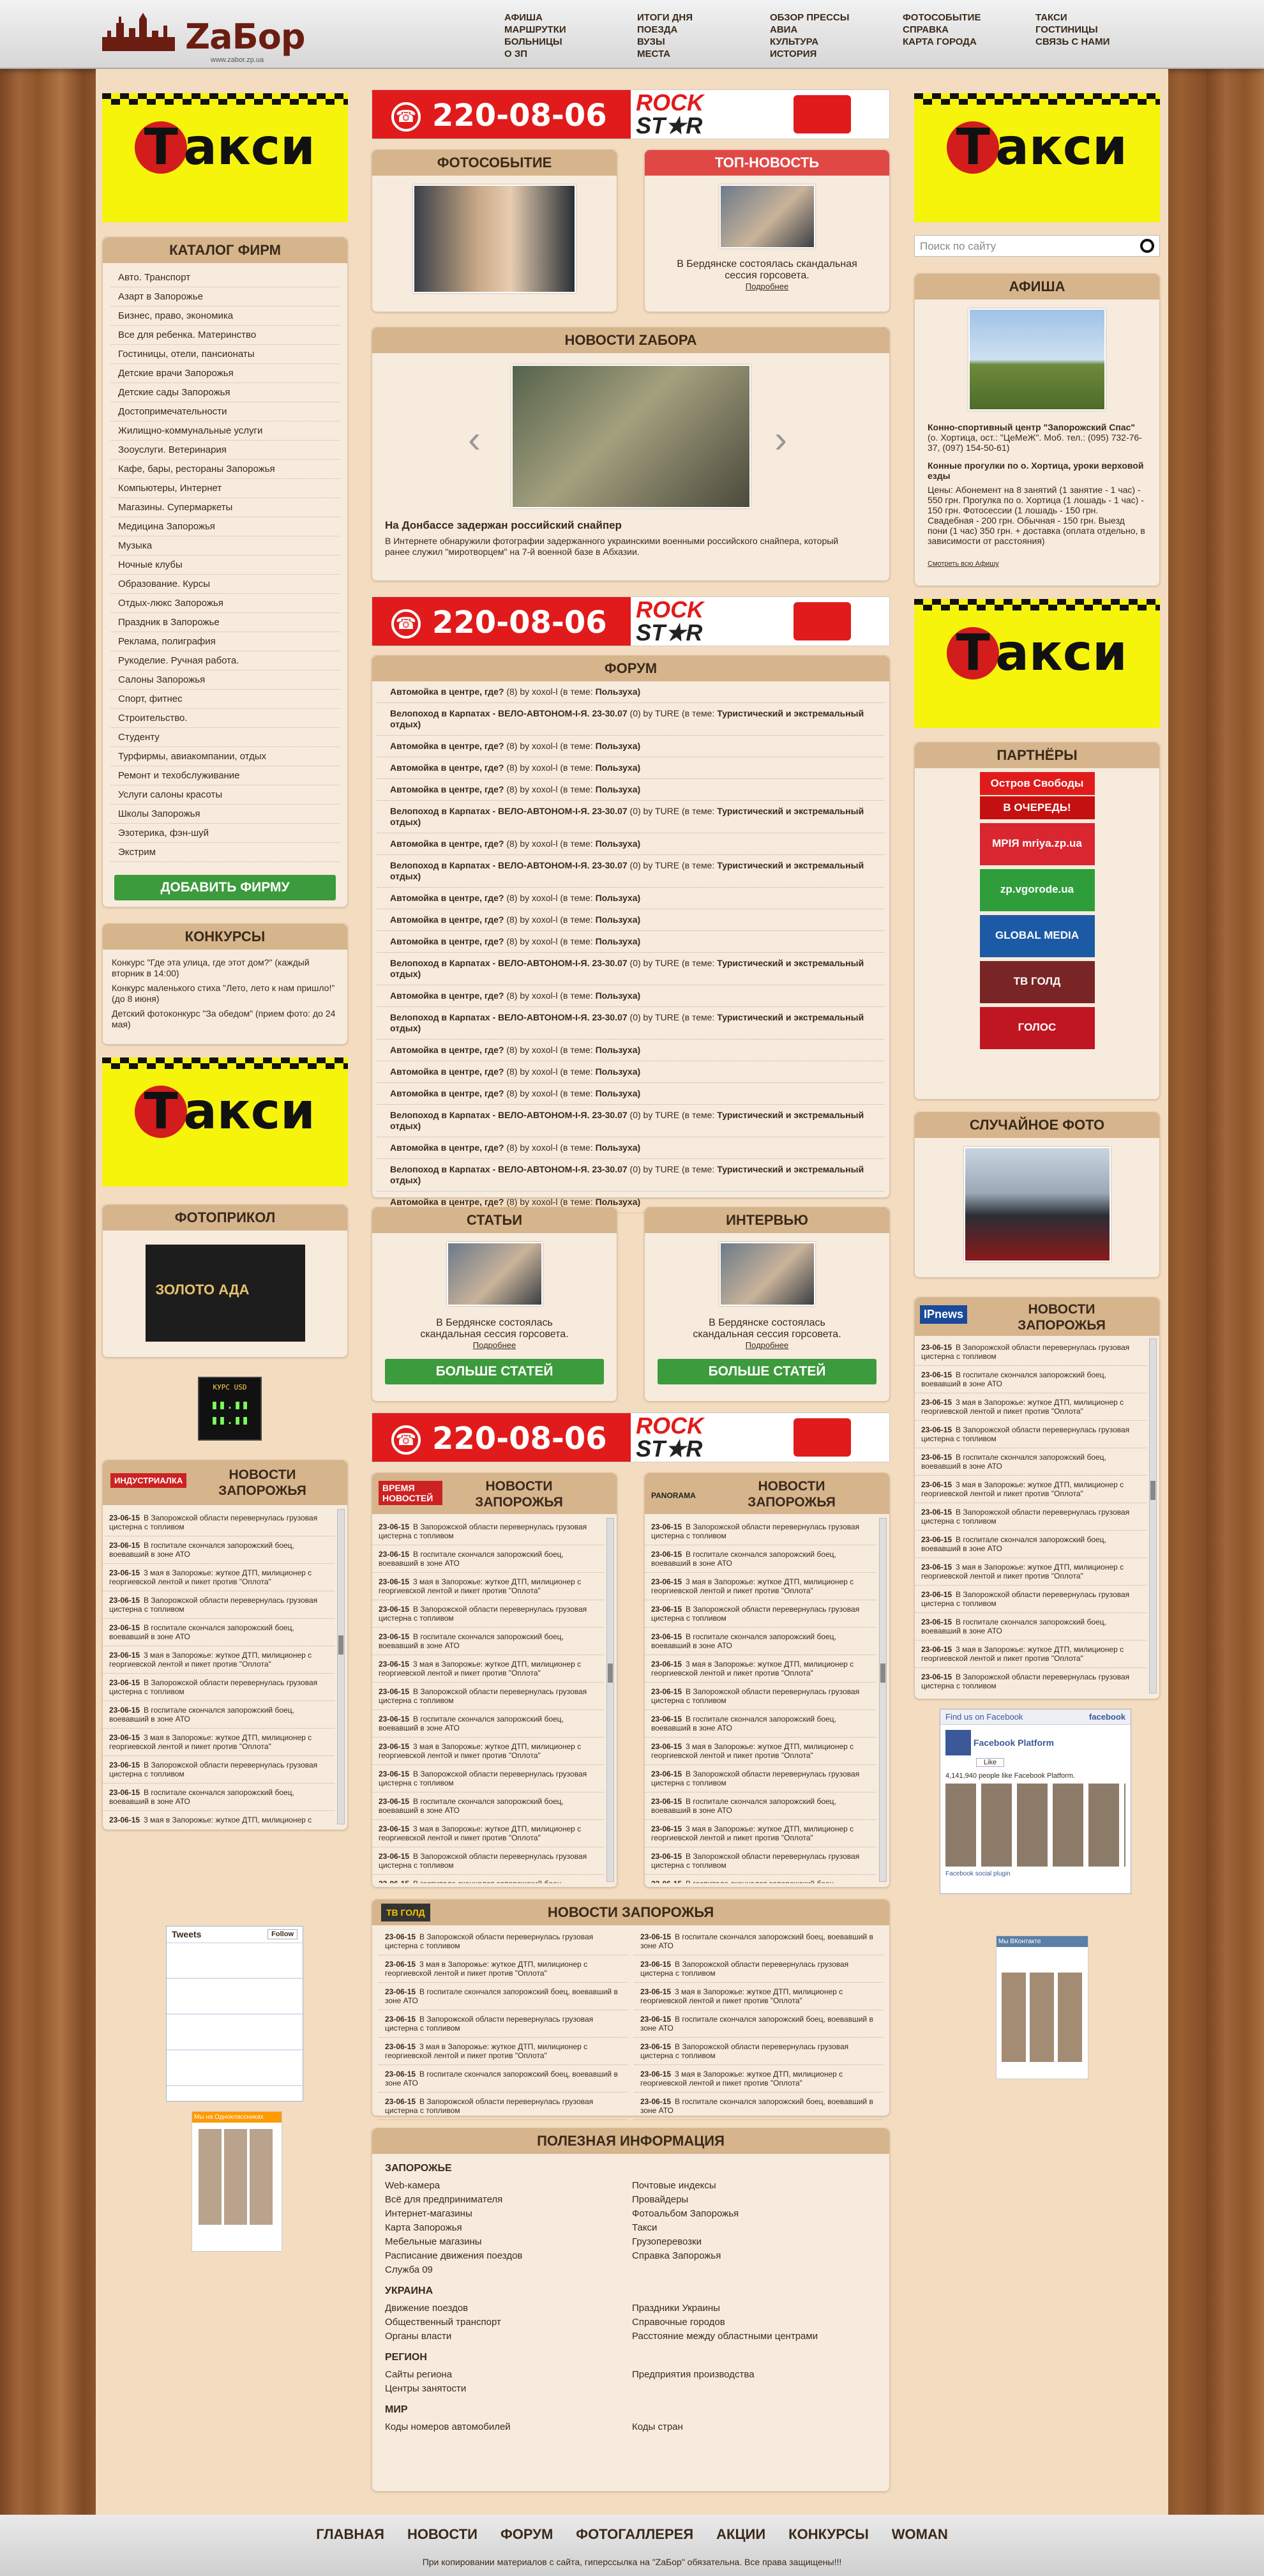 The height and width of the screenshot is (2576, 1264). I want to click on catalog-item: Рукоделие. Ручная работа., so click(225, 661).